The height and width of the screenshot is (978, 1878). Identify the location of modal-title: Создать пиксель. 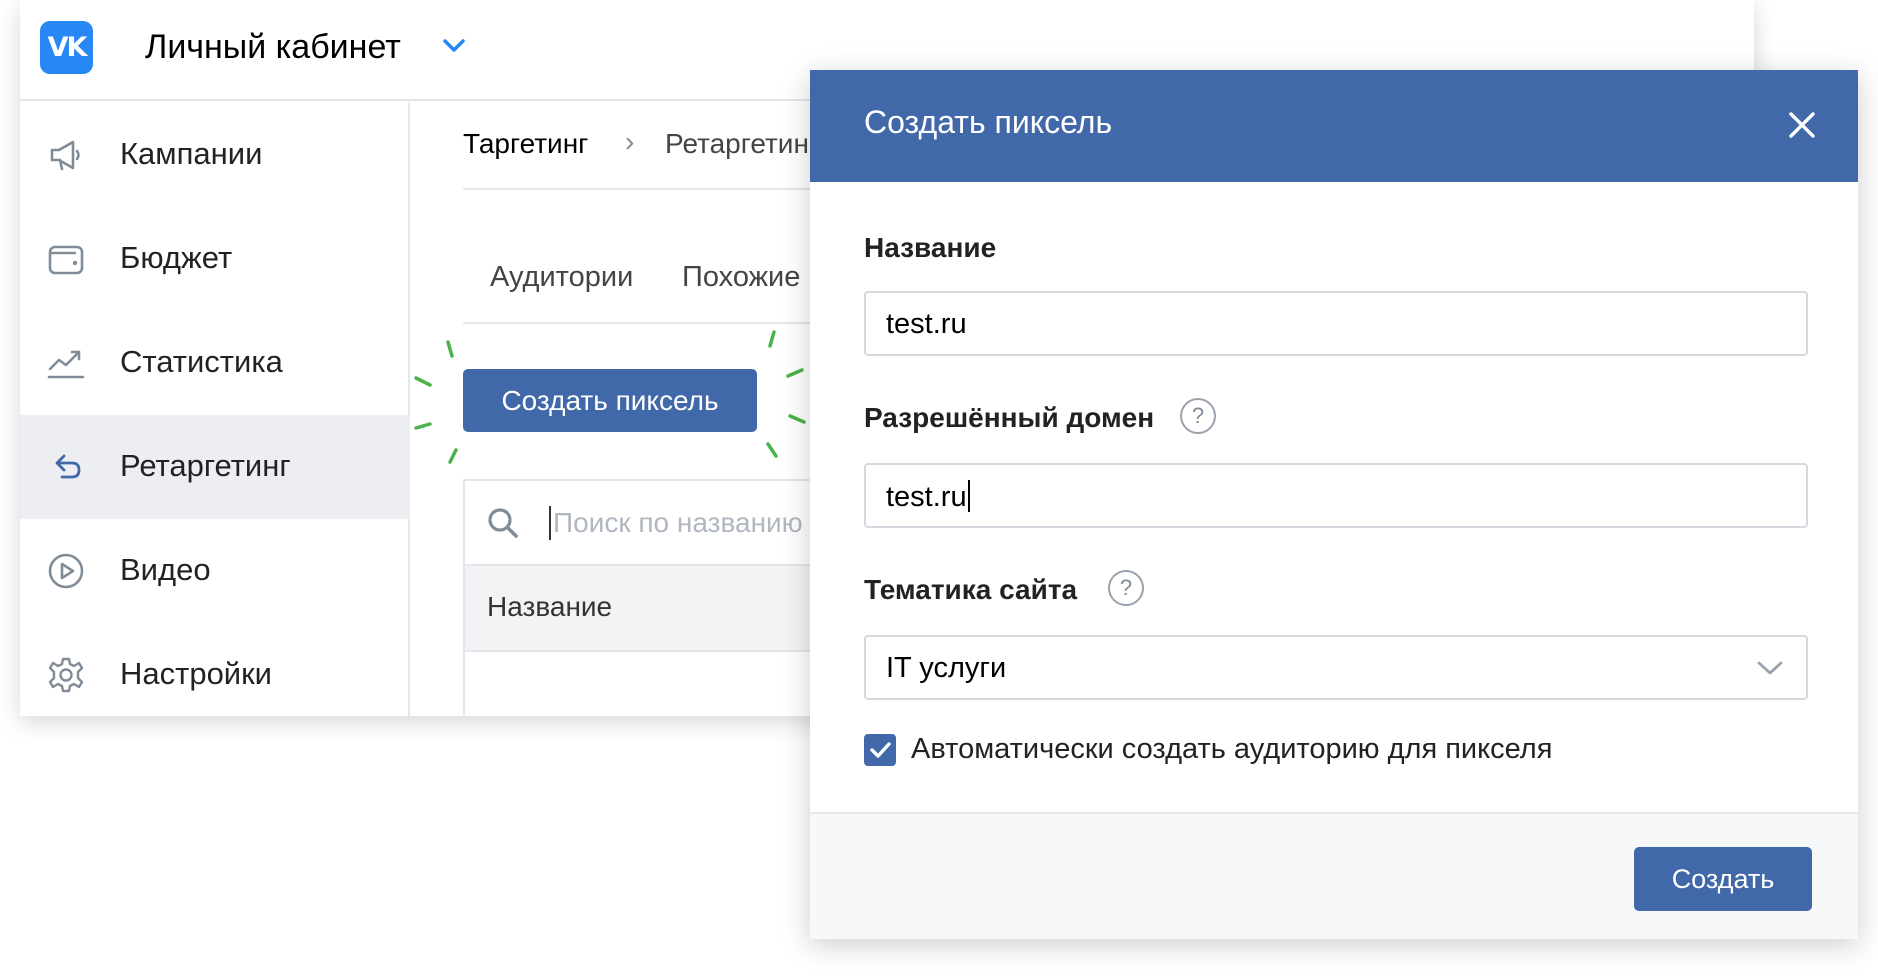
(988, 122).